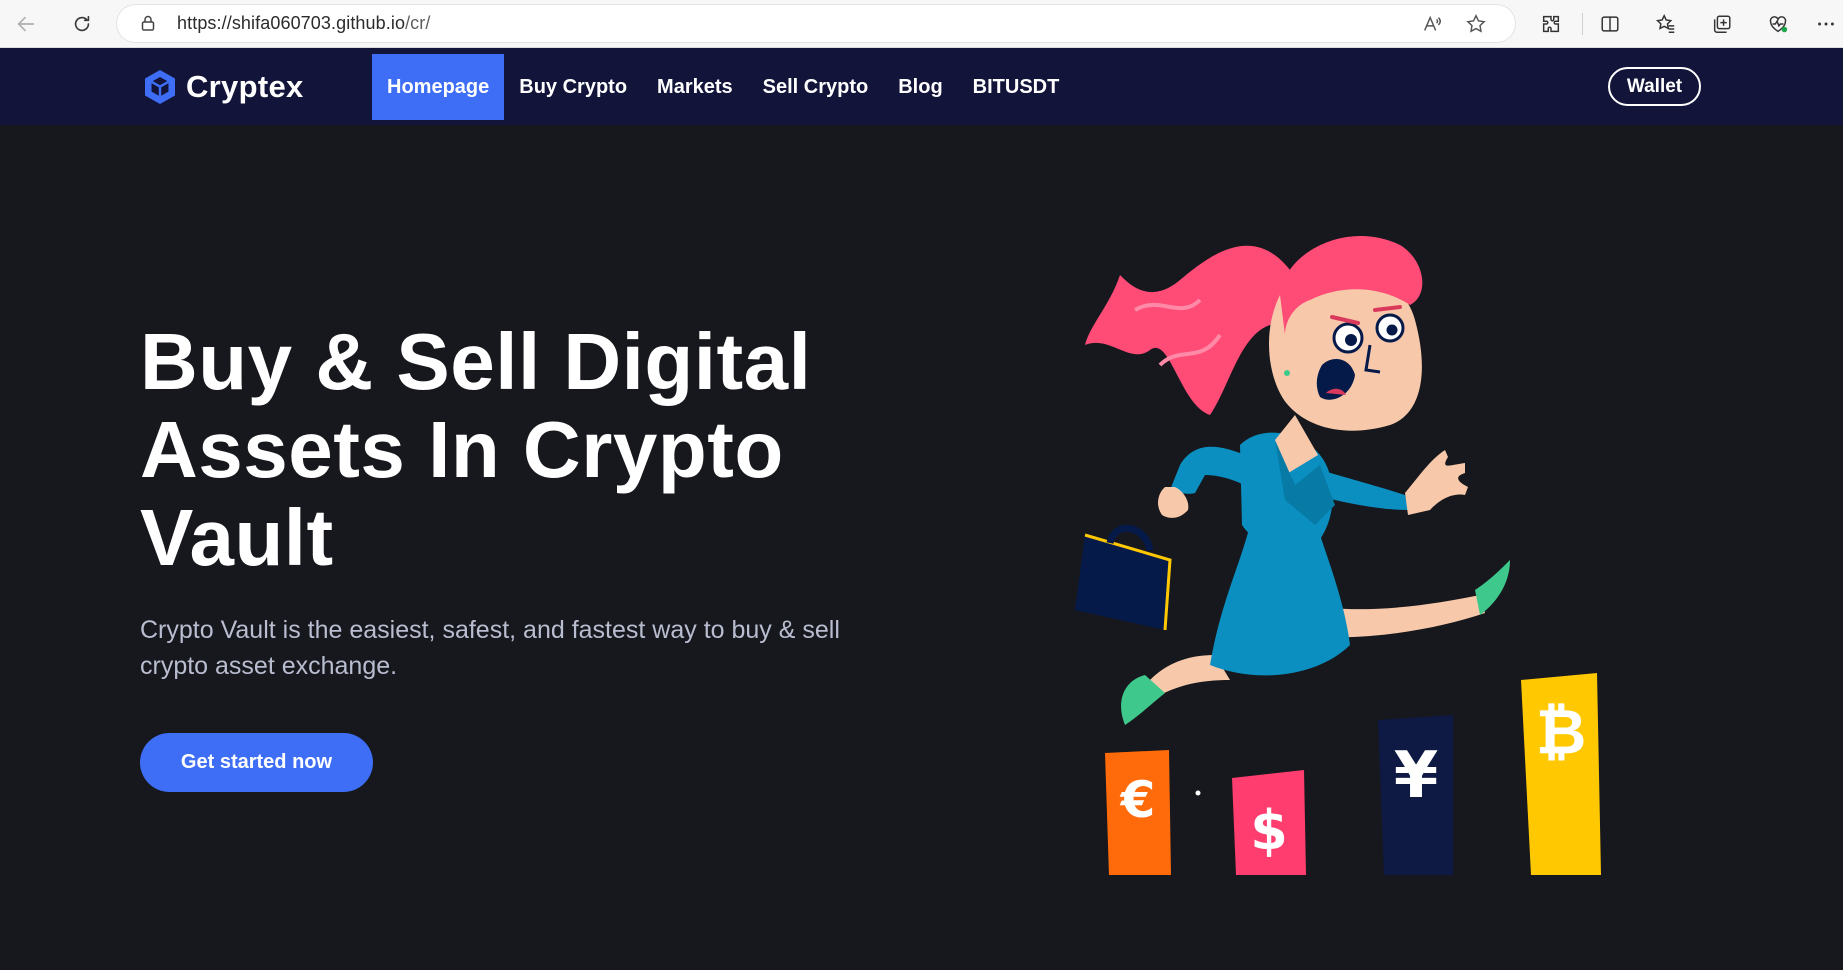  Describe the element at coordinates (816, 87) in the screenshot. I see `nav-sell-crypto: Sell Crypto` at that location.